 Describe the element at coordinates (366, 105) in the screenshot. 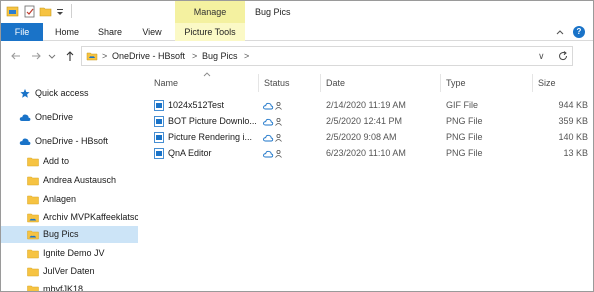

I see `file-date: 2/14/2020 11:19 AM` at that location.